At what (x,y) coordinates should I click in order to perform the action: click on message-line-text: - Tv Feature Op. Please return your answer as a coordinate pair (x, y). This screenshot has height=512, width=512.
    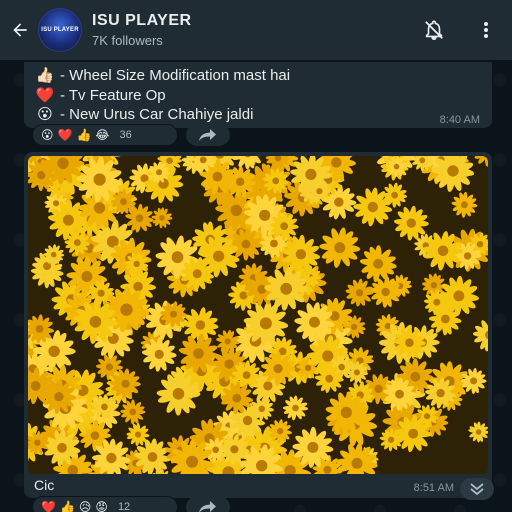
    Looking at the image, I should click on (113, 95).